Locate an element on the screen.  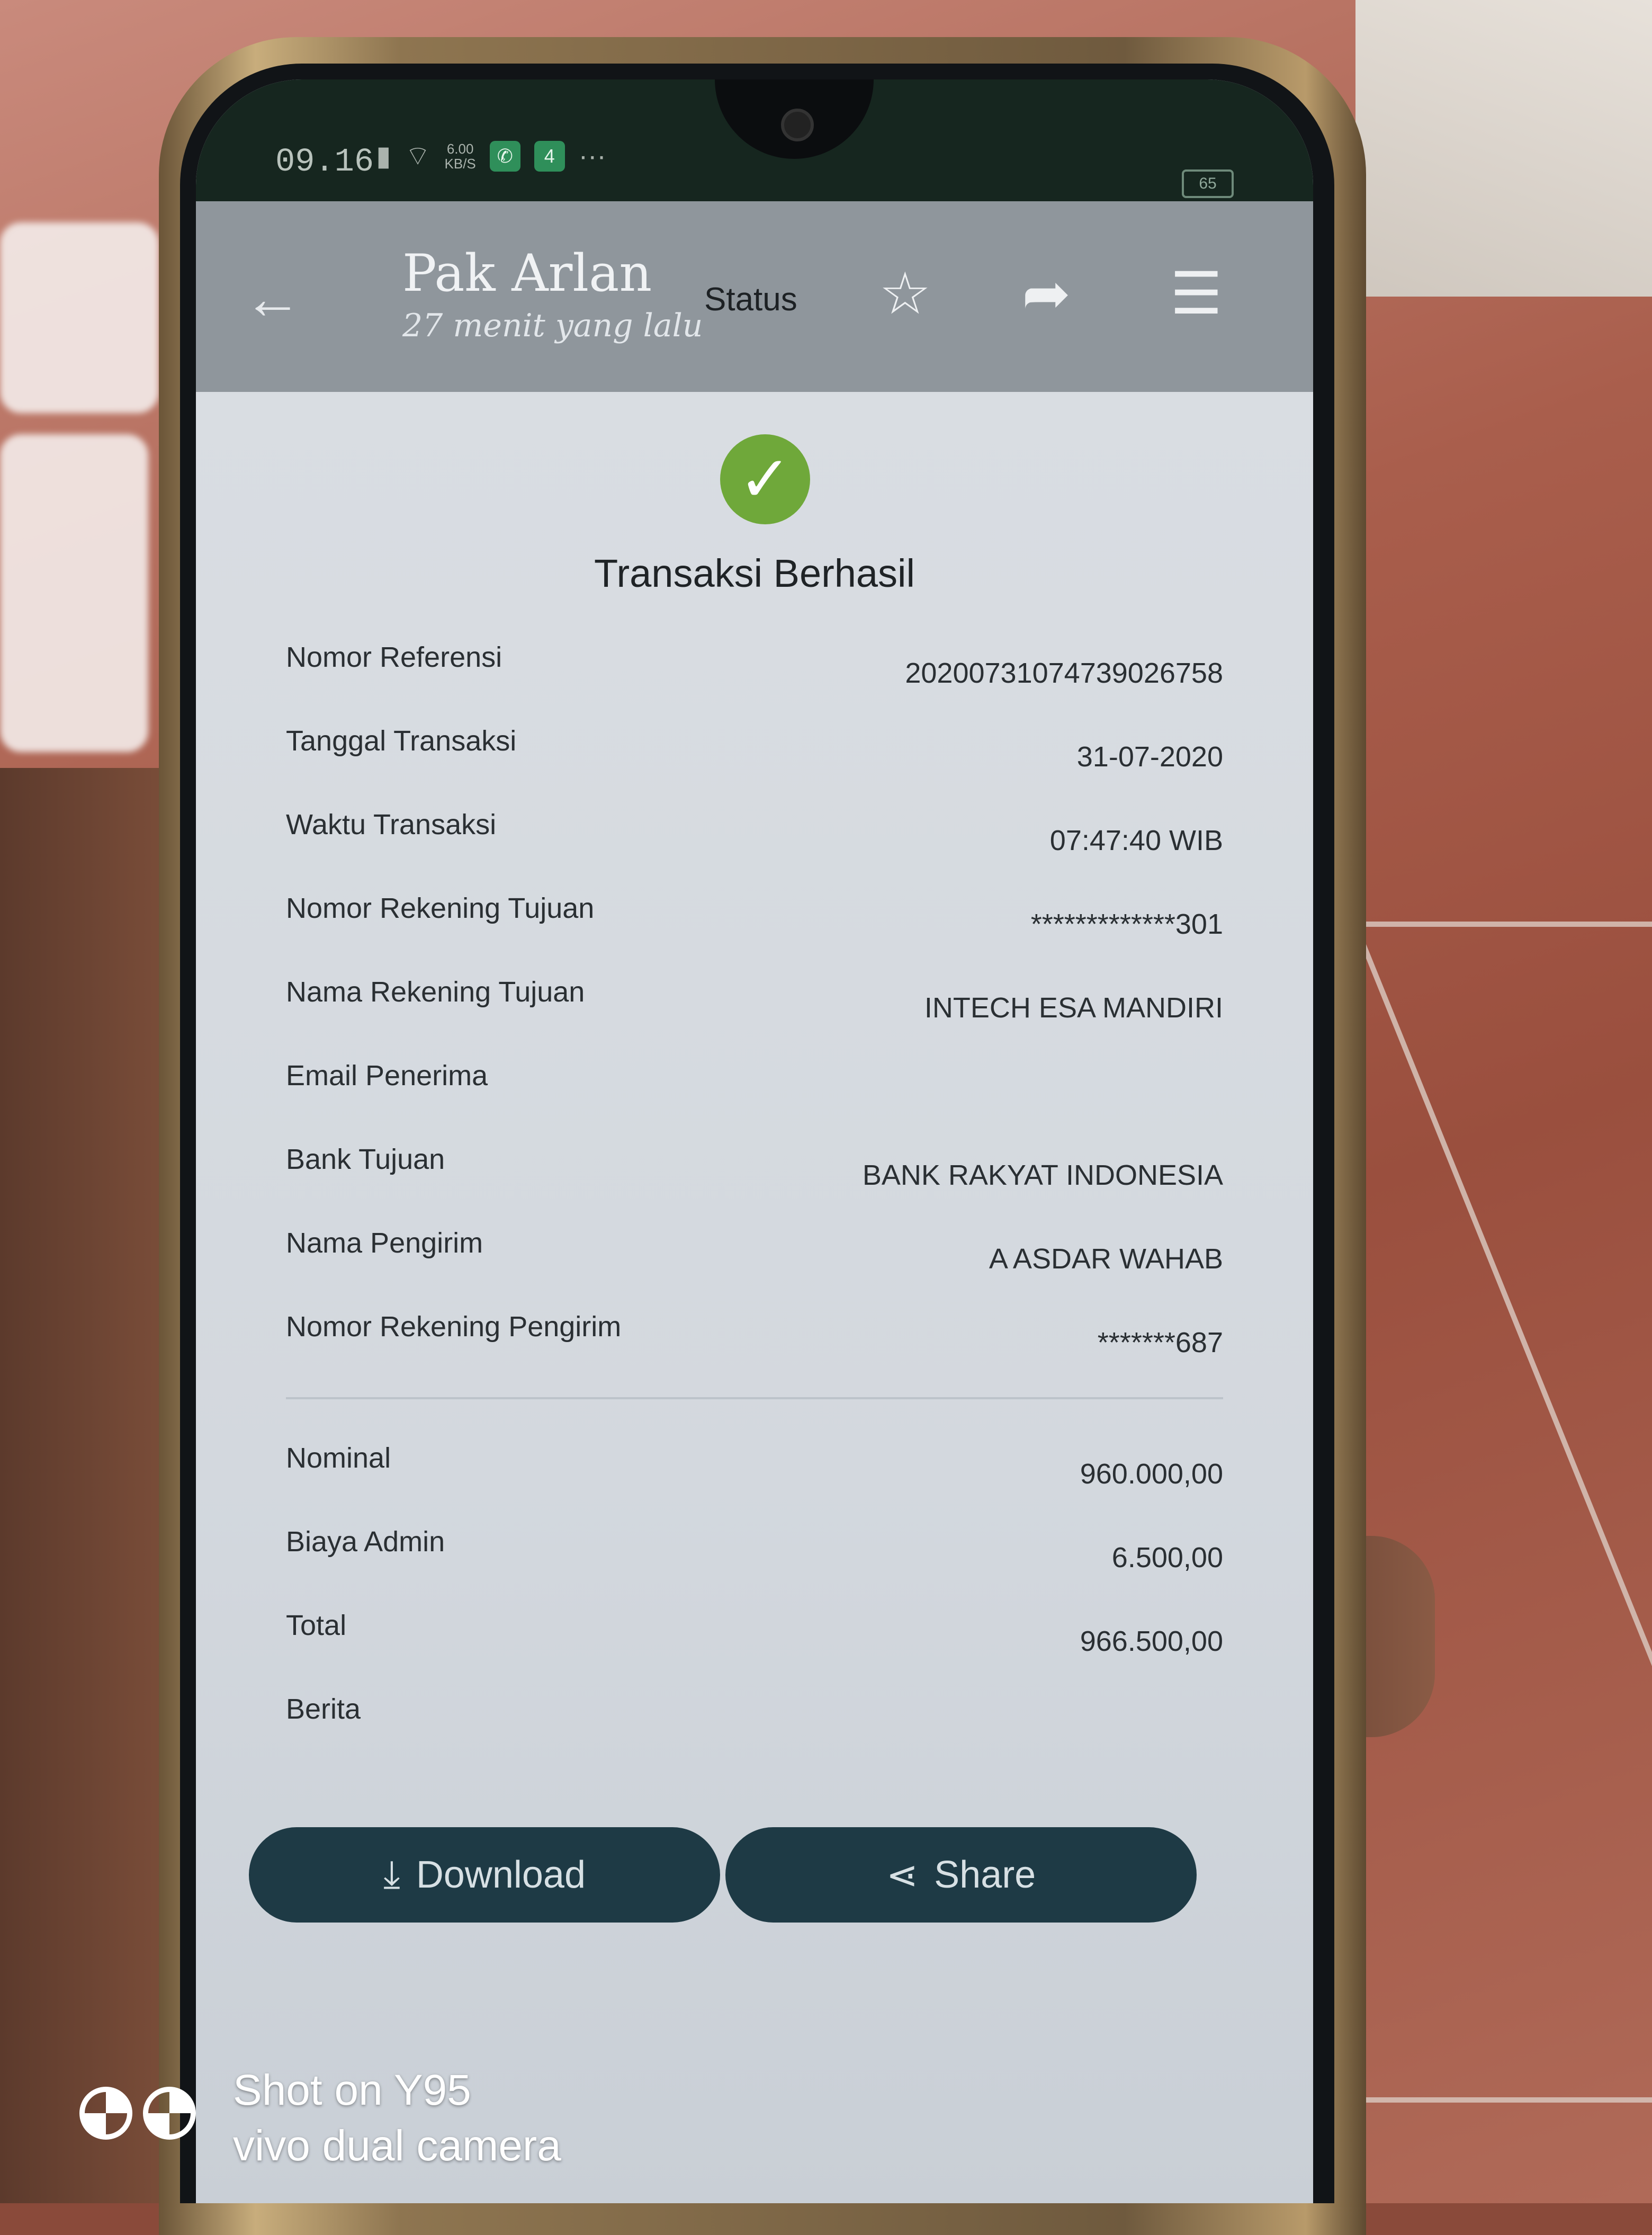
detail-label: Nama Pengirim is located at coordinates (384, 1243).